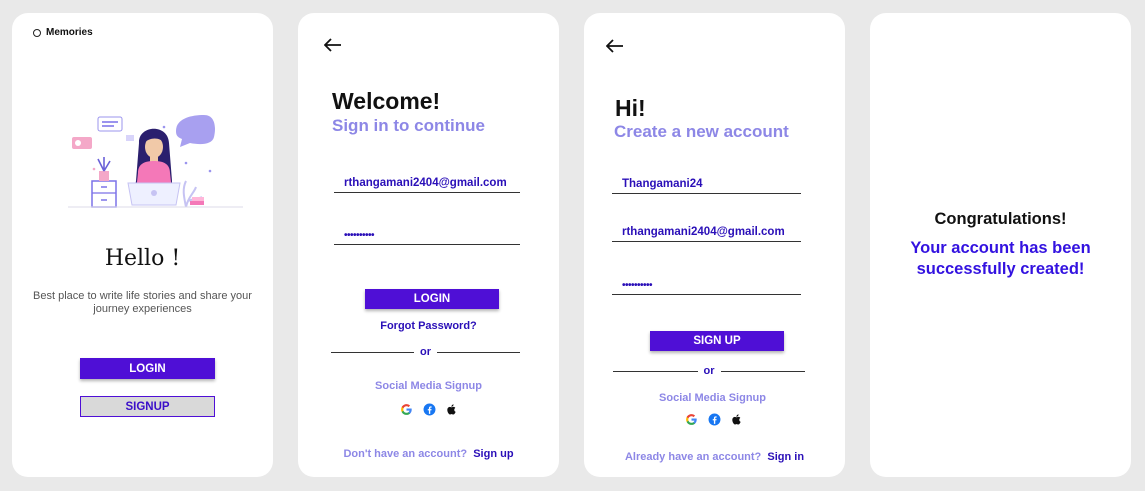  I want to click on woman-laptop-illustration, so click(155, 161).